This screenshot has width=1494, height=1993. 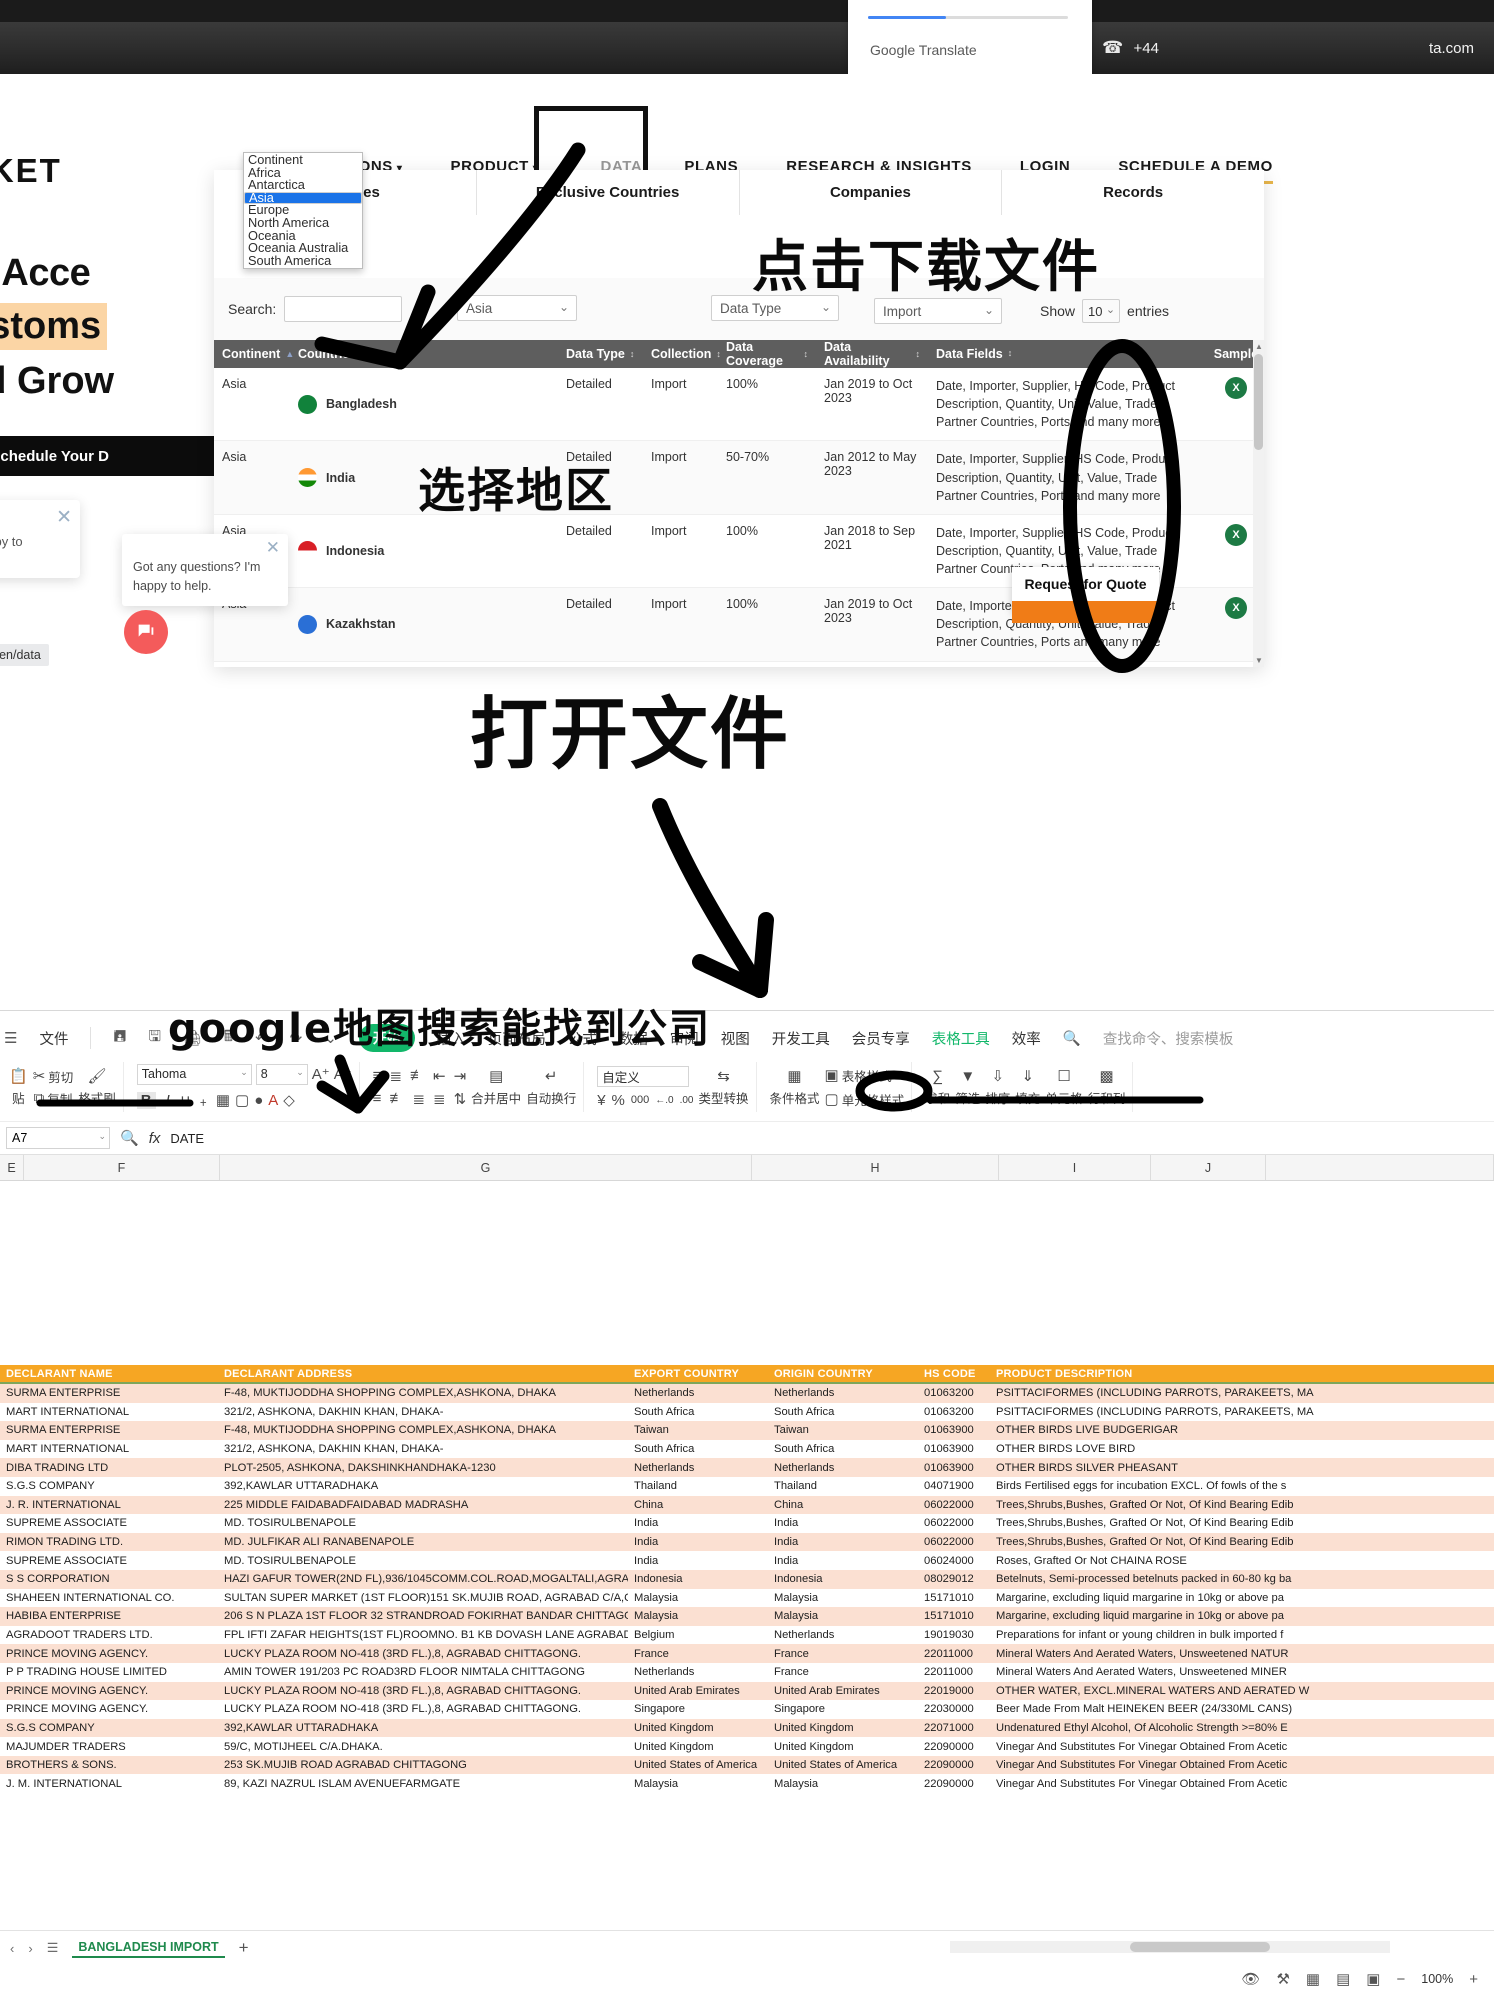 I want to click on align-top-icon: ≡, so click(x=377, y=1076).